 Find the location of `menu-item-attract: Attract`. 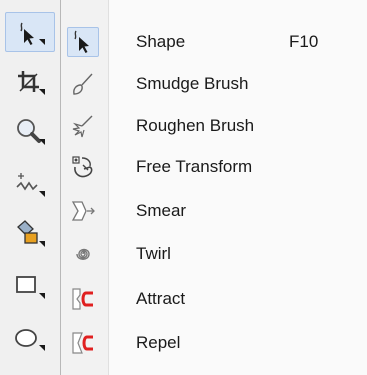

menu-item-attract: Attract is located at coordinates (214, 299).